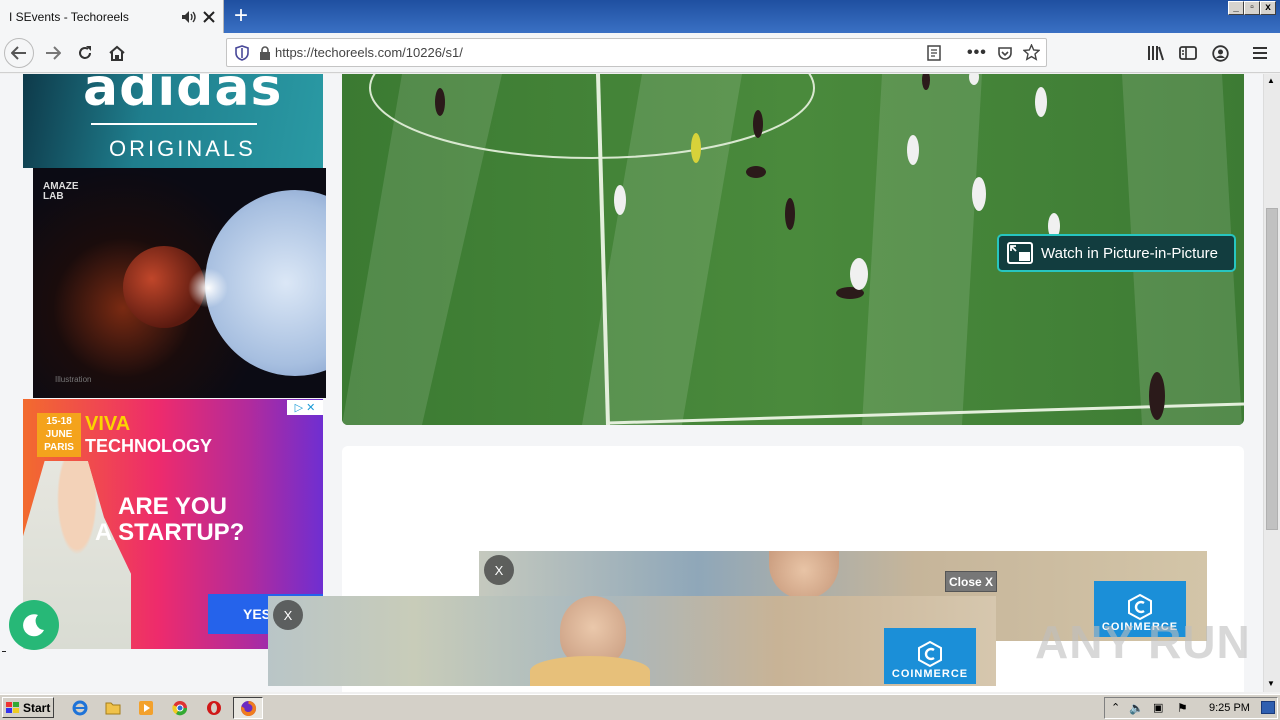 The width and height of the screenshot is (1280, 720). Describe the element at coordinates (265, 52) in the screenshot. I see `lock-icon` at that location.